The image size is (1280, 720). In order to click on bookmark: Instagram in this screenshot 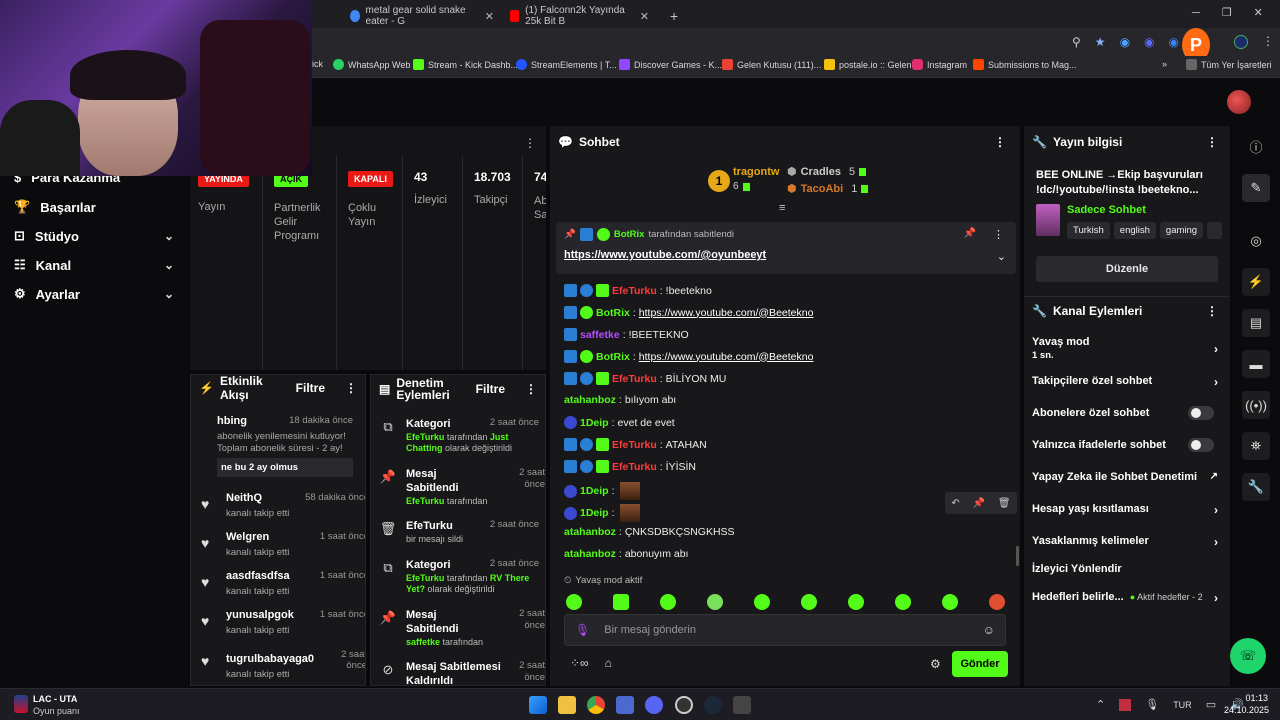, I will do `click(939, 64)`.